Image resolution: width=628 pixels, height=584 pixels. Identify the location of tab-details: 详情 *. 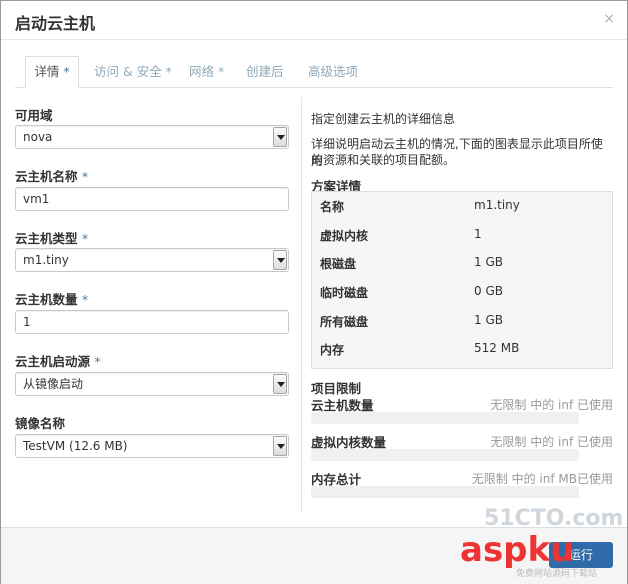
(52, 72).